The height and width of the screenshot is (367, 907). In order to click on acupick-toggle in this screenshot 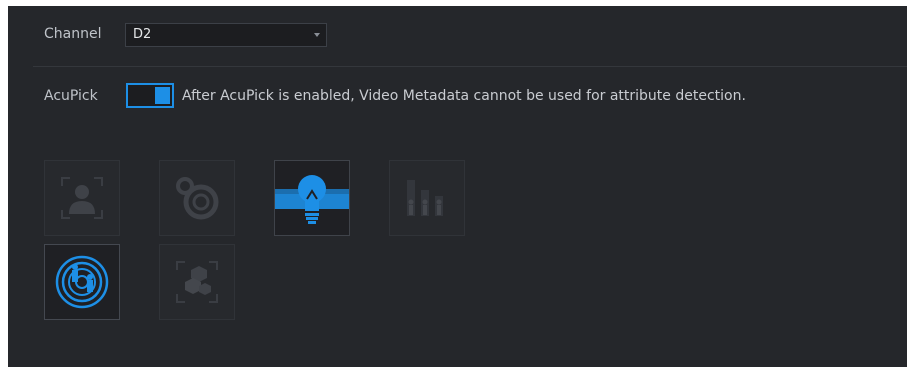, I will do `click(150, 95)`.